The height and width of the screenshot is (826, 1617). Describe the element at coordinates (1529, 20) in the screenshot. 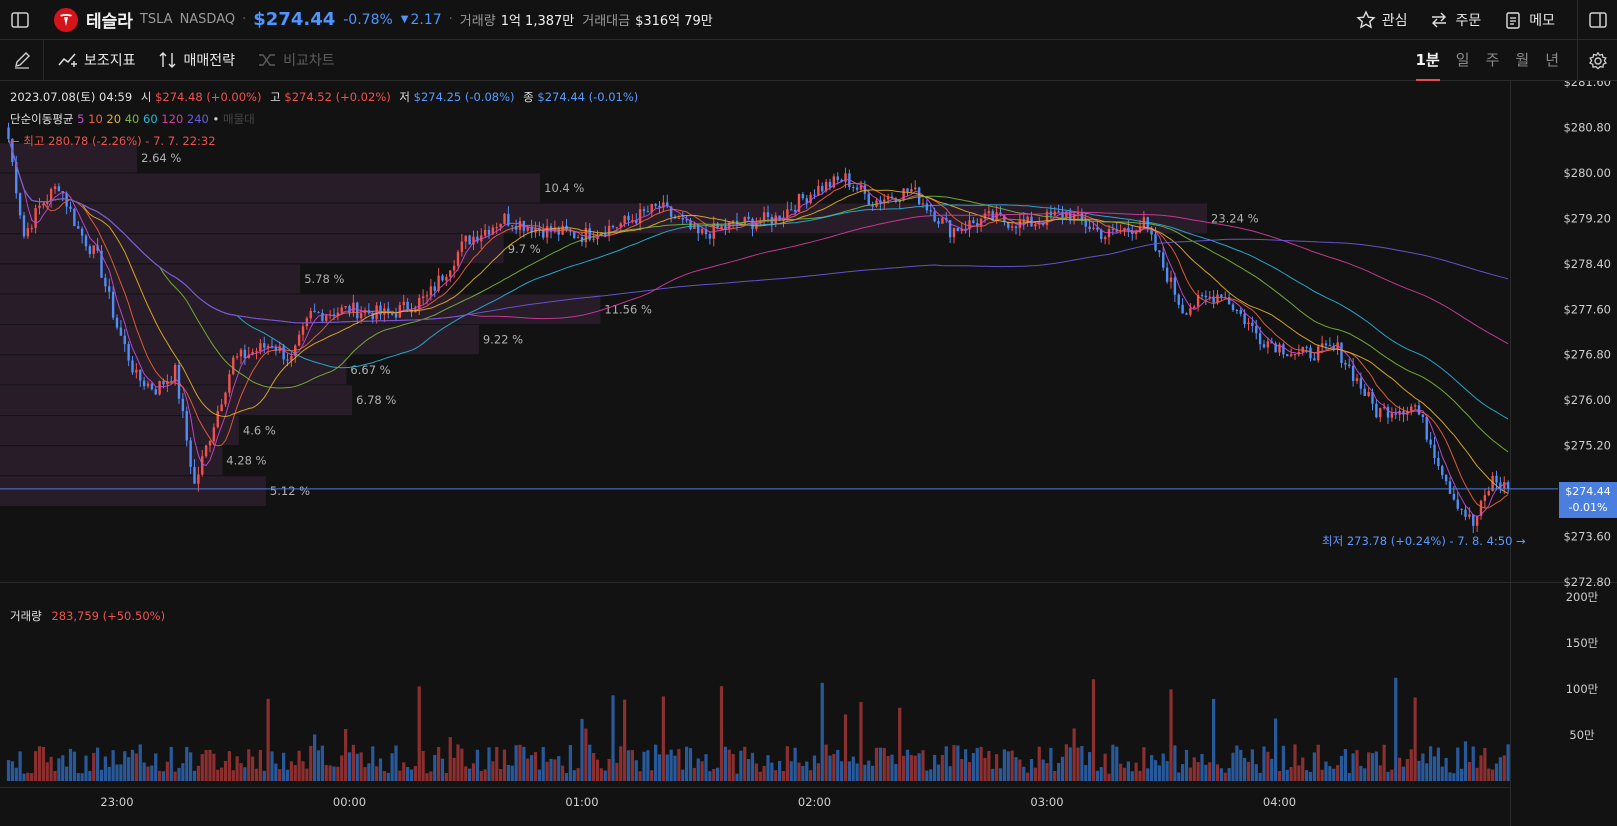

I see `memo-button: 메모` at that location.